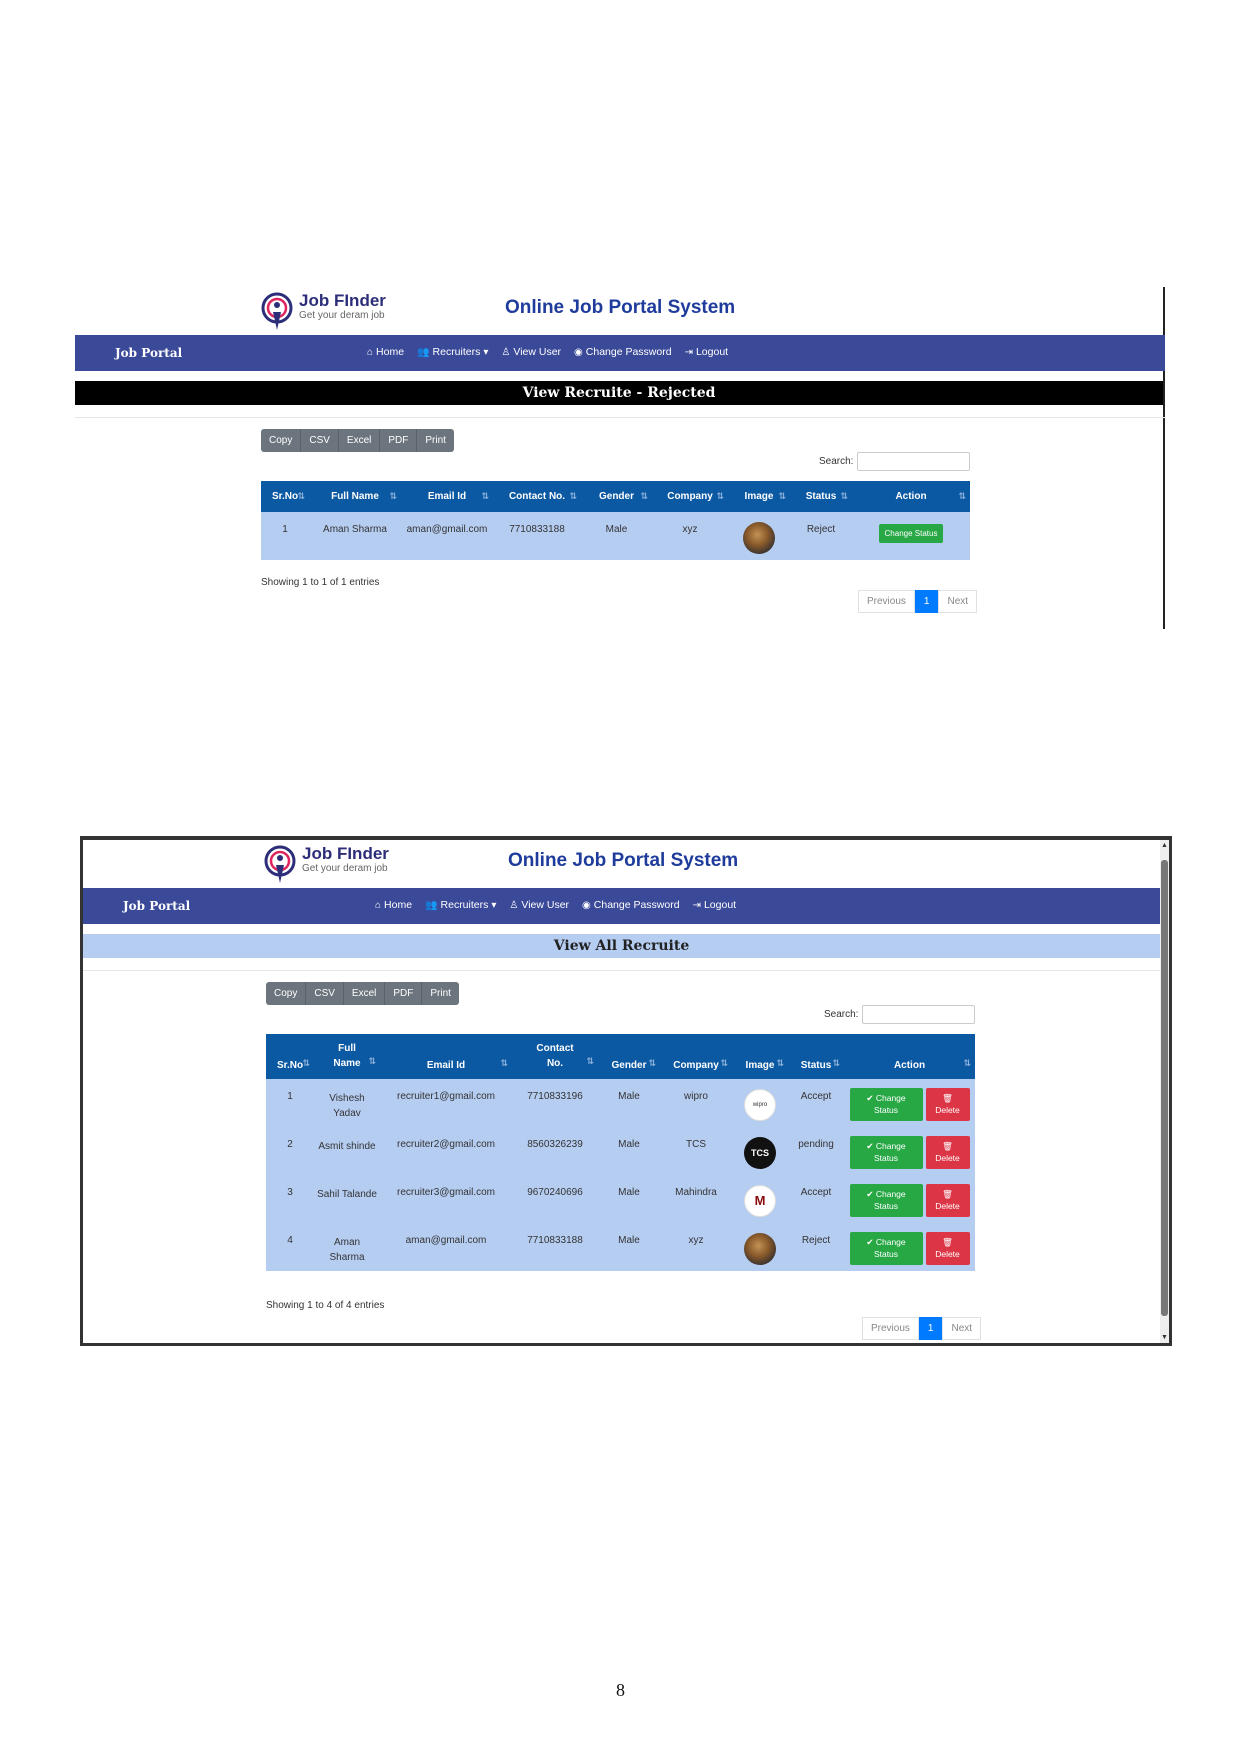 The width and height of the screenshot is (1241, 1755). I want to click on nav-recruiters-label: Recruiters, so click(456, 352).